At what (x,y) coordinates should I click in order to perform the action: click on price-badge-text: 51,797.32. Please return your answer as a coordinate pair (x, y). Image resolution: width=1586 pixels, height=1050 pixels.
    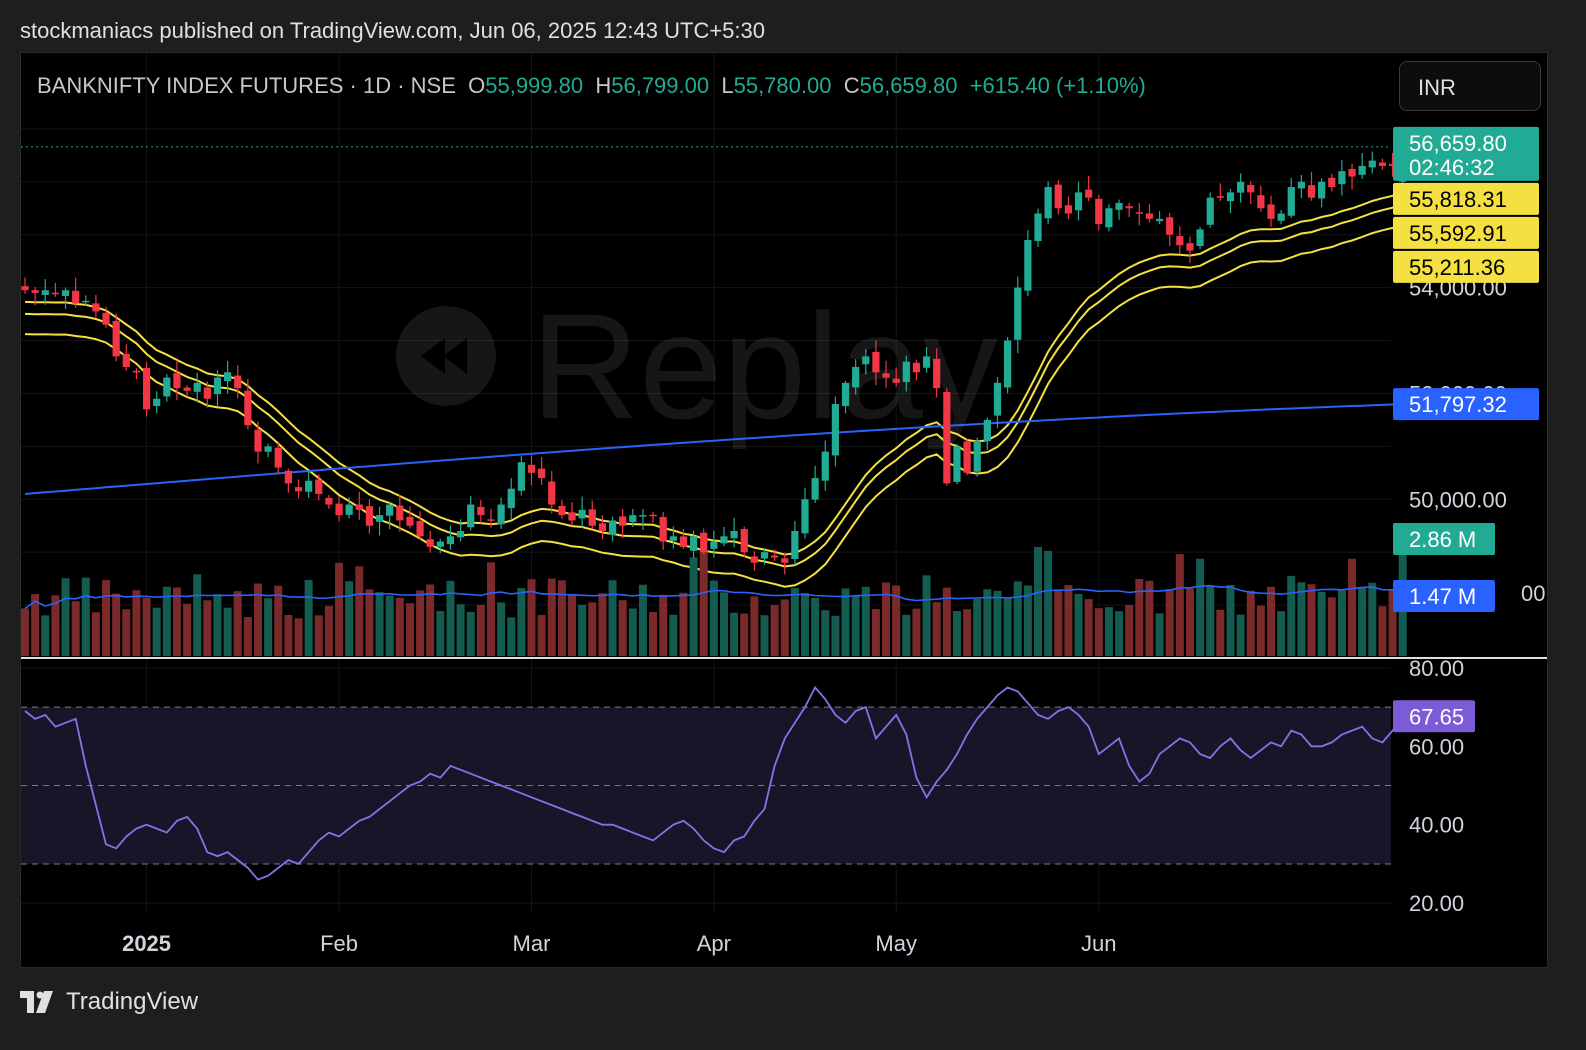
    Looking at the image, I should click on (1458, 404).